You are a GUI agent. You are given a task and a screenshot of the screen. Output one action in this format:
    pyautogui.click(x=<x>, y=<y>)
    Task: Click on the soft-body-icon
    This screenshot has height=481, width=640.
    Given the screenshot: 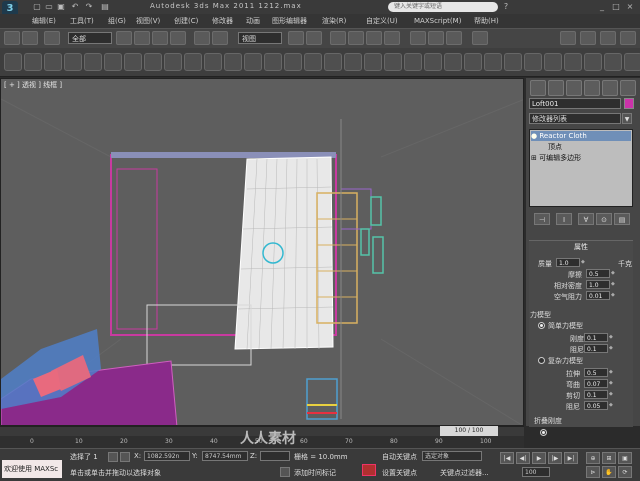 What is the action you would take?
    pyautogui.click(x=53, y=62)
    